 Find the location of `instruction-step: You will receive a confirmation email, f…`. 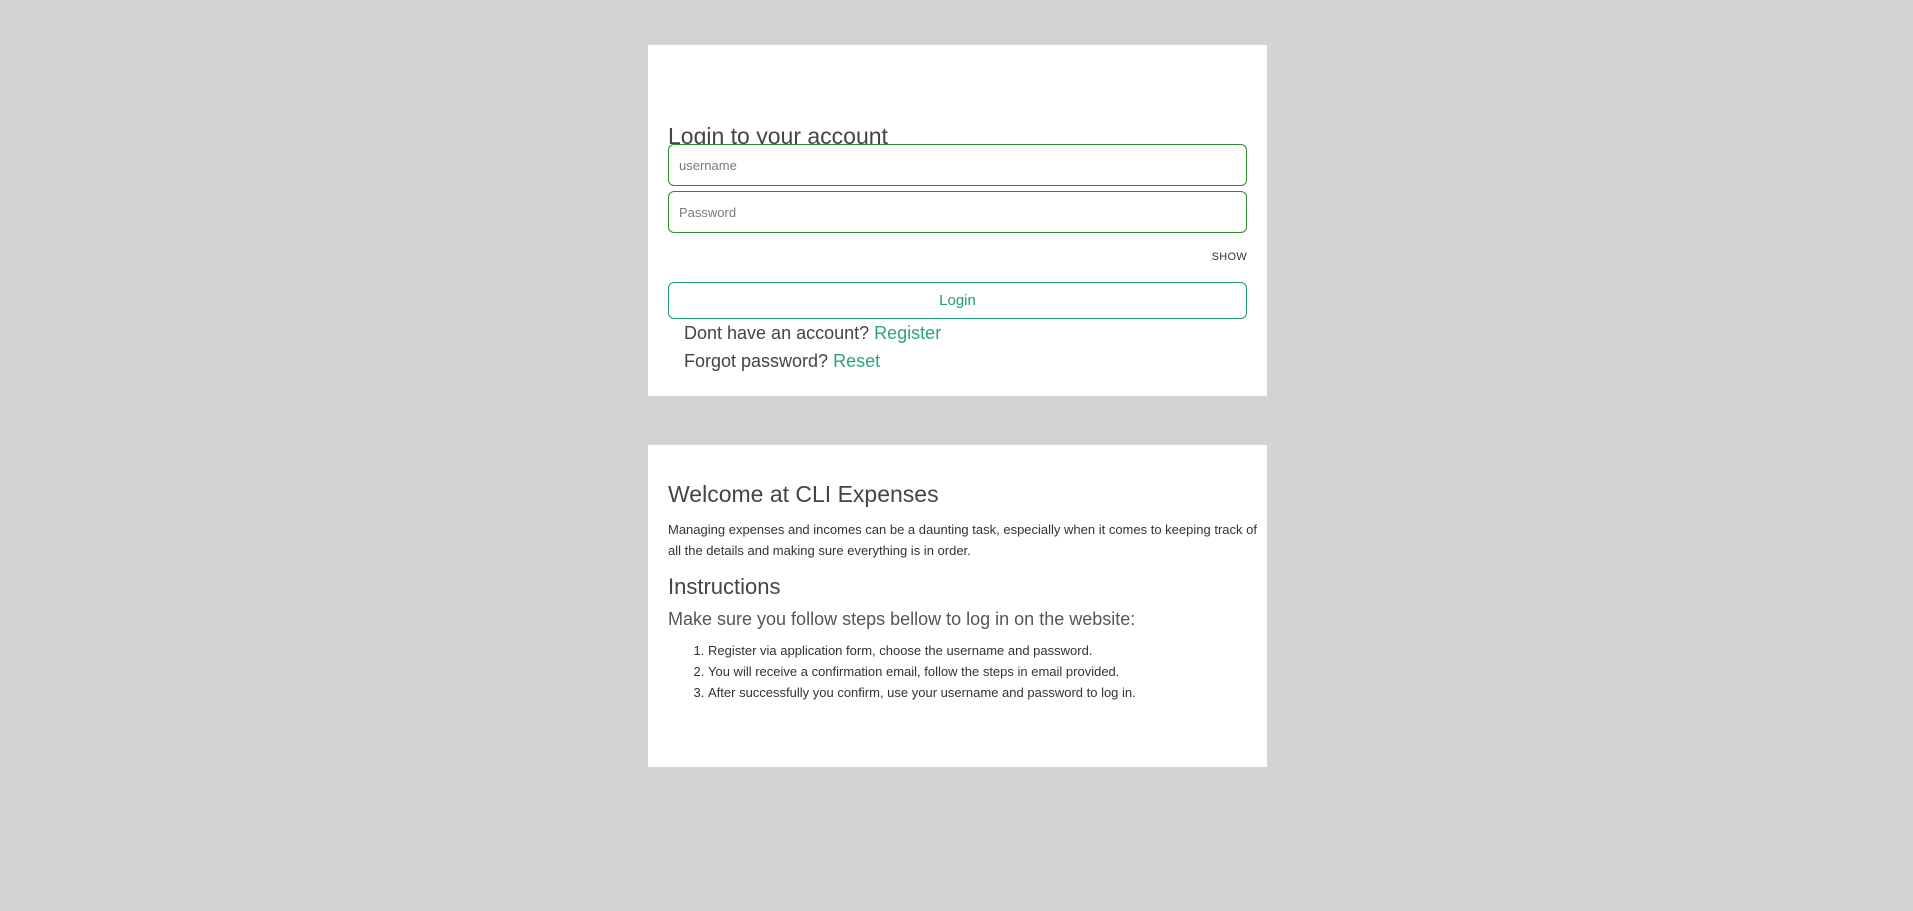

instruction-step: You will receive a confirmation email, f… is located at coordinates (922, 671).